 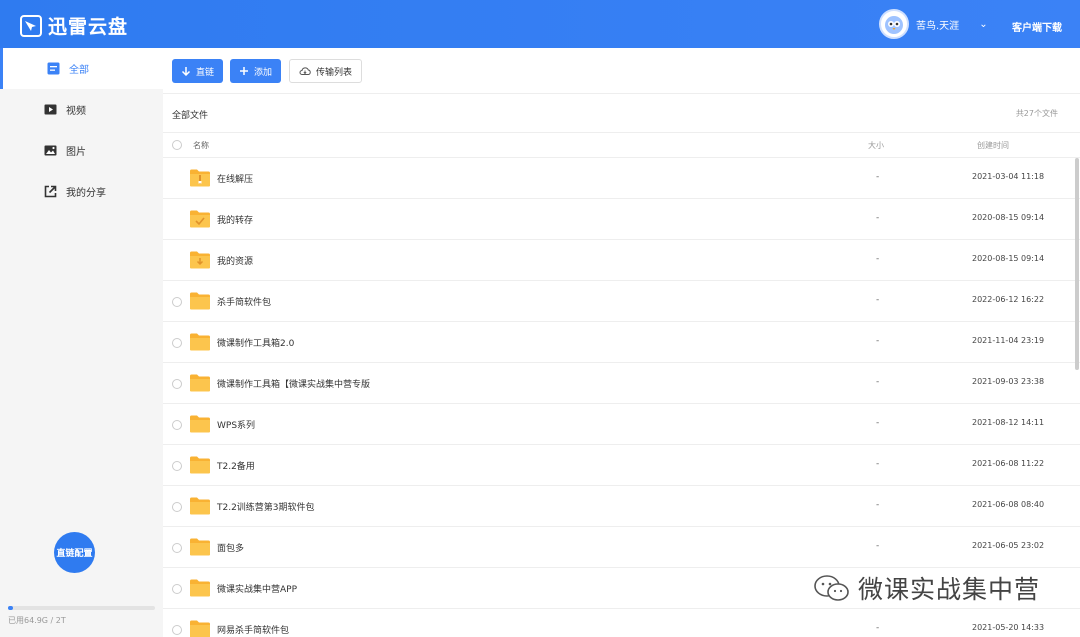 I want to click on arrow-down-icon, so click(x=186, y=71).